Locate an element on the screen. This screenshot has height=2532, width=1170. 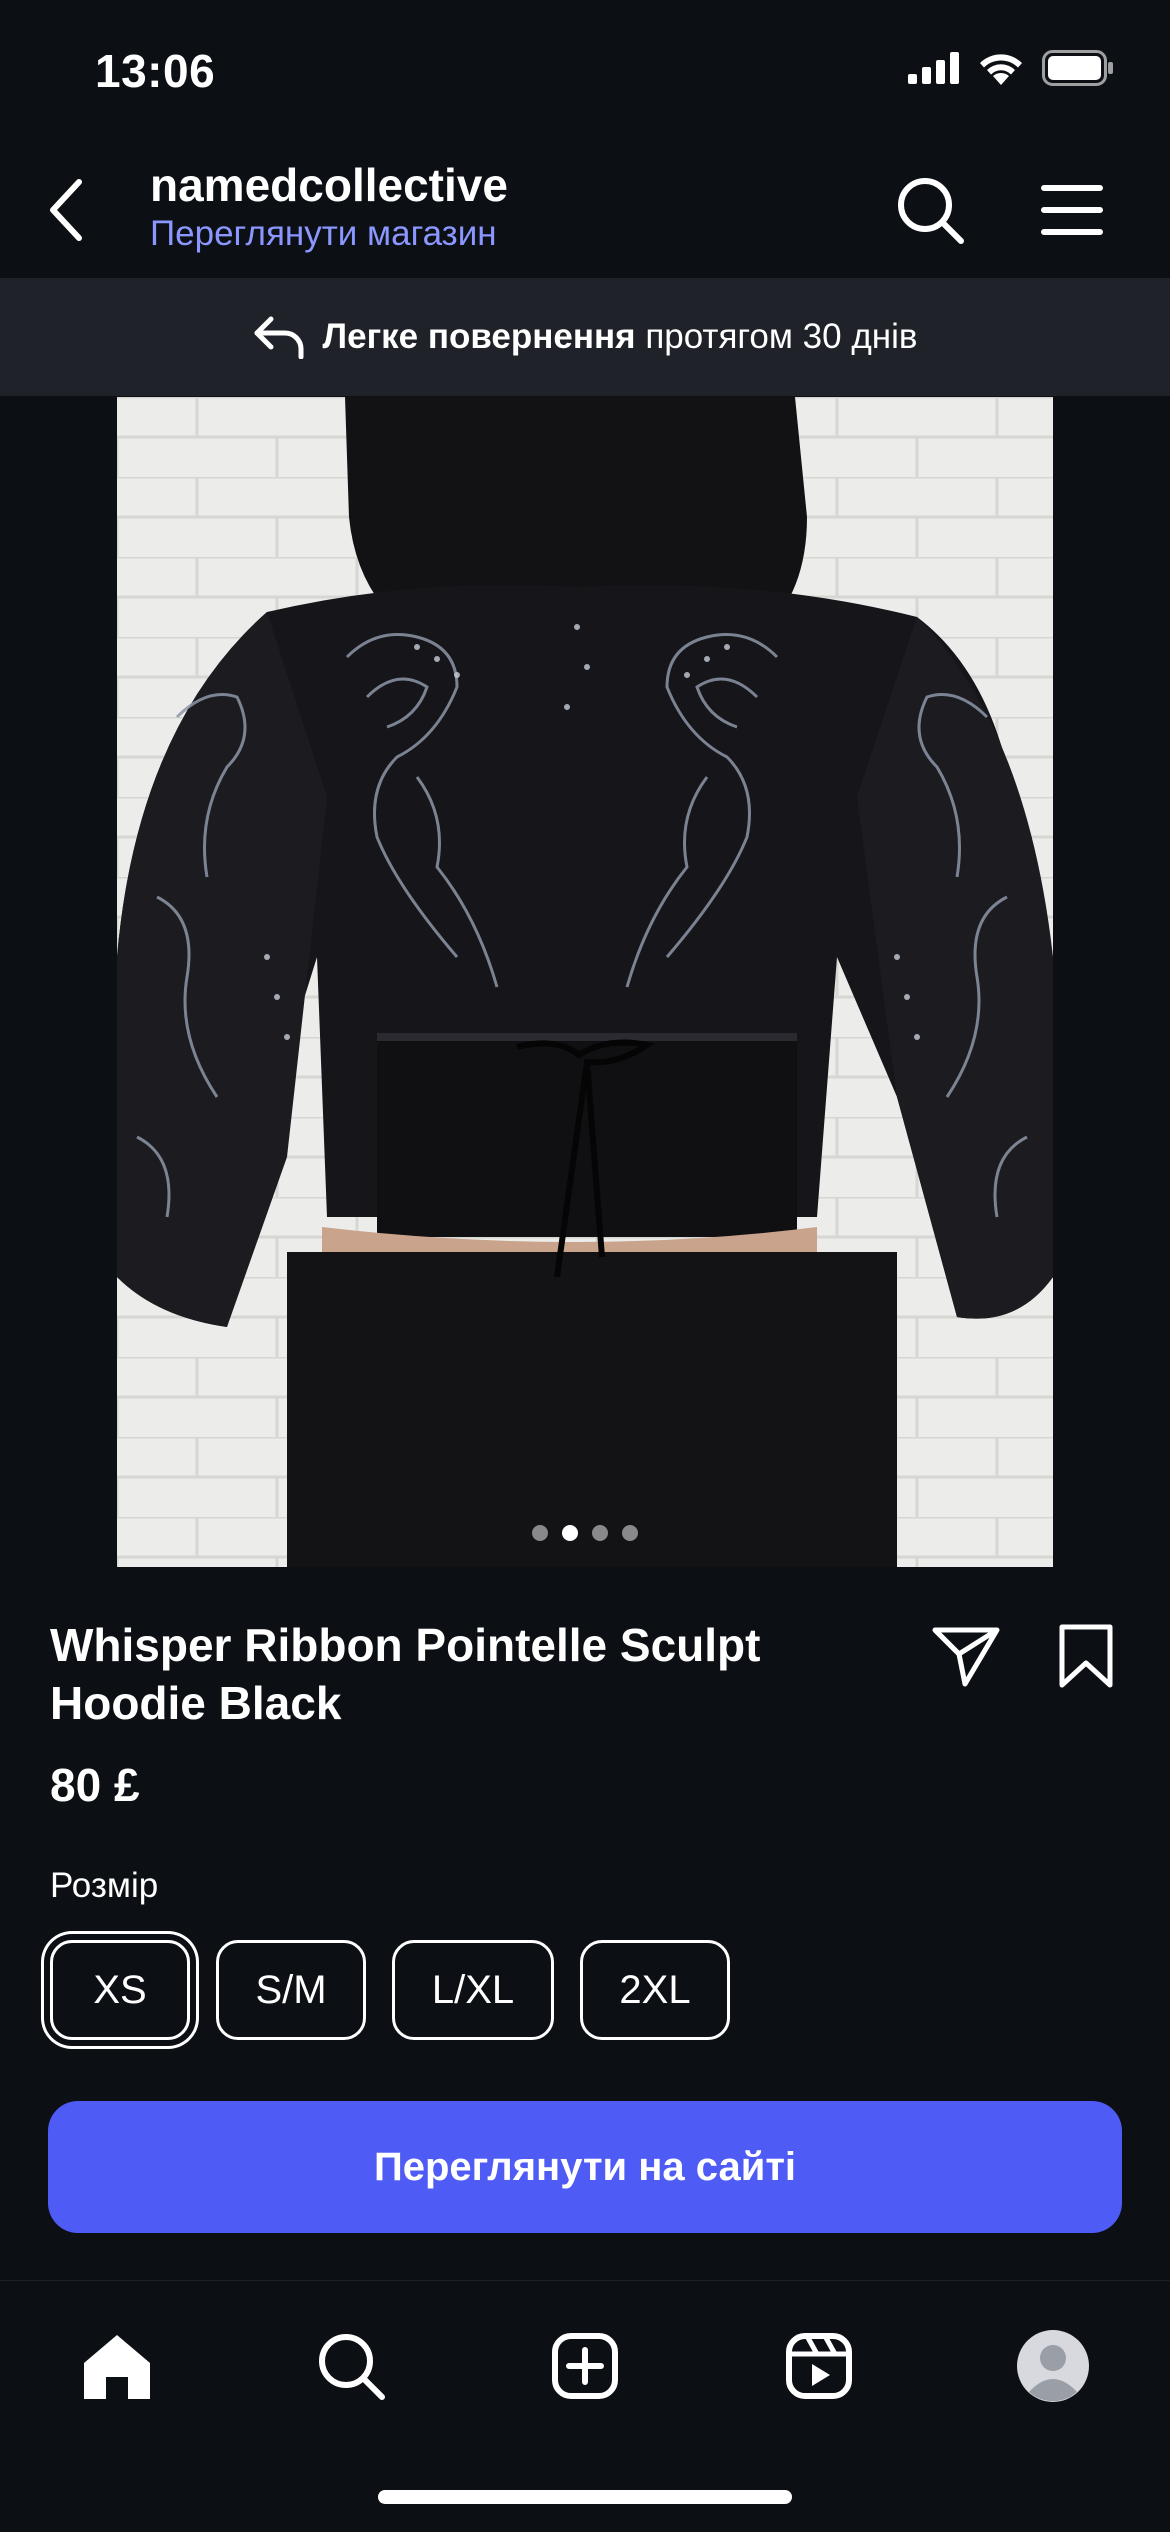
bookmark-icon is located at coordinates (1086, 1656).